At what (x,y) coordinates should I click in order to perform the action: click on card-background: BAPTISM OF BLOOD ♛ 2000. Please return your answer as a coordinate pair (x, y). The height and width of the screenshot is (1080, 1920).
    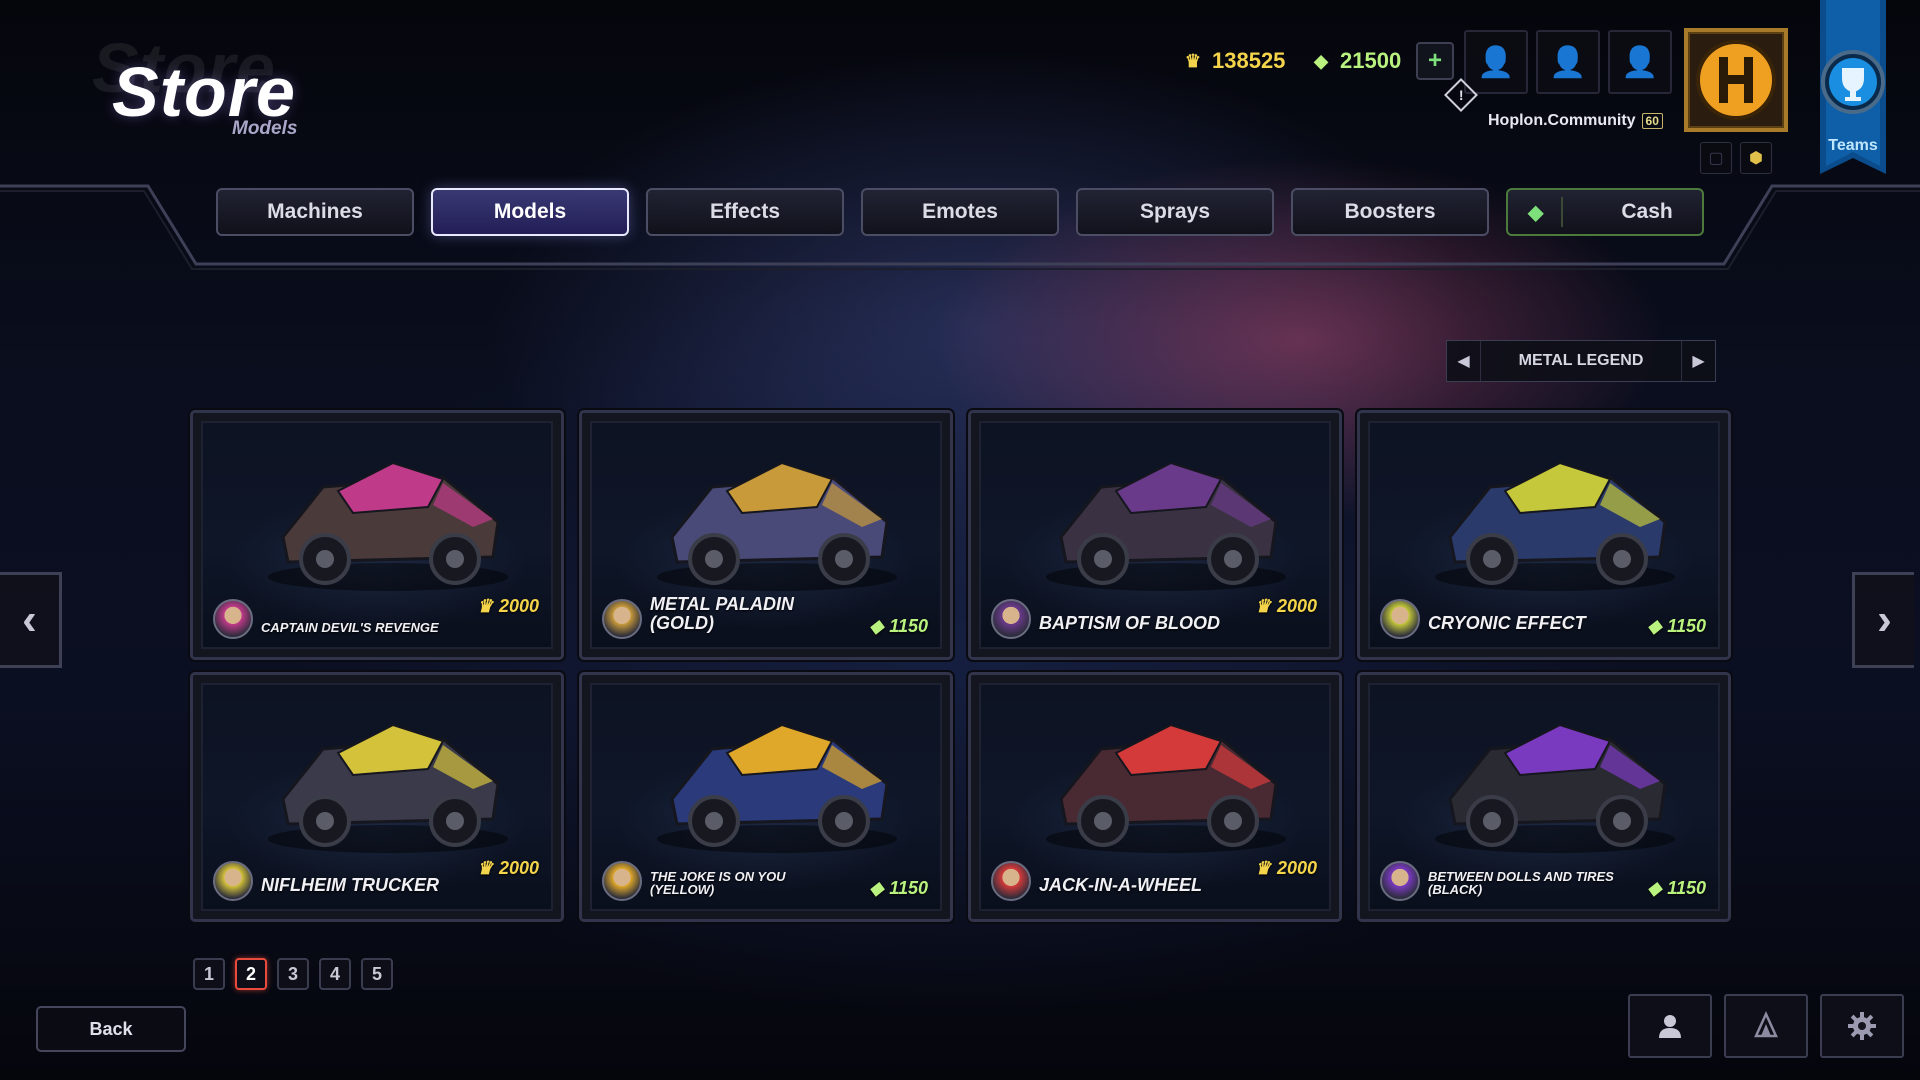
    Looking at the image, I should click on (1155, 535).